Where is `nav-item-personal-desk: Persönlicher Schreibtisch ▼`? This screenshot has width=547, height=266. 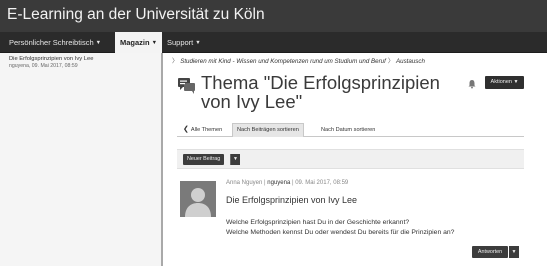
nav-item-personal-desk: Persönlicher Schreibtisch ▼ is located at coordinates (55, 42).